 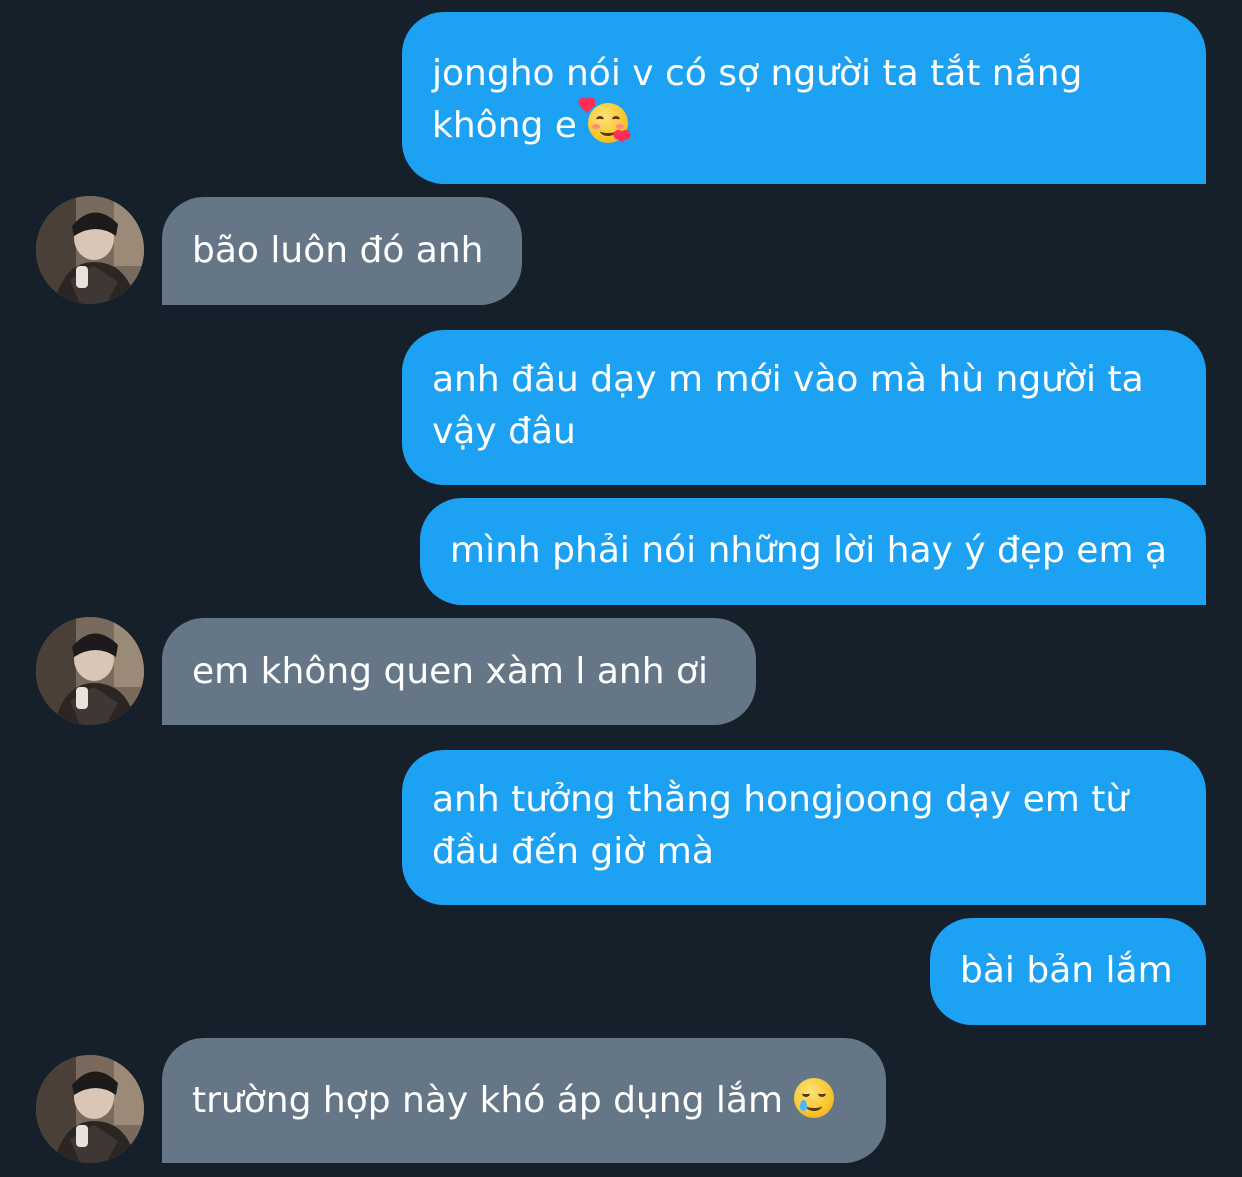 I want to click on smiling-face-with-hearts-icon, so click(x=604, y=120).